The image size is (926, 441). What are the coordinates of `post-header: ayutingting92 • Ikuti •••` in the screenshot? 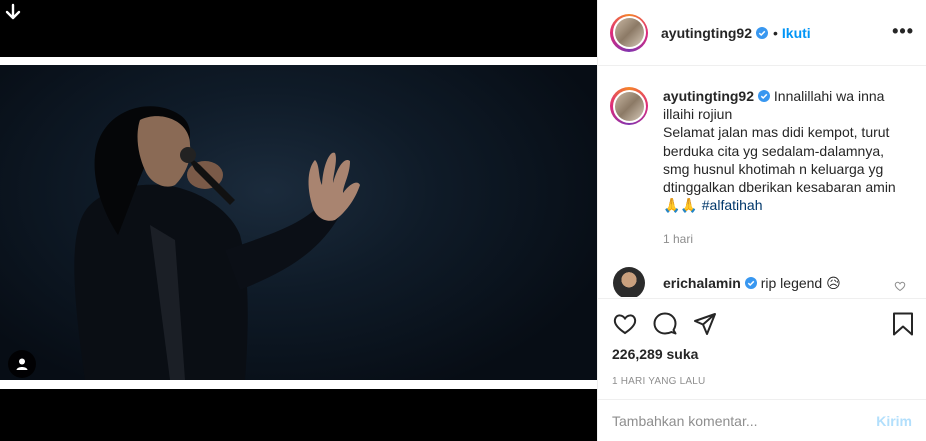 It's located at (762, 33).